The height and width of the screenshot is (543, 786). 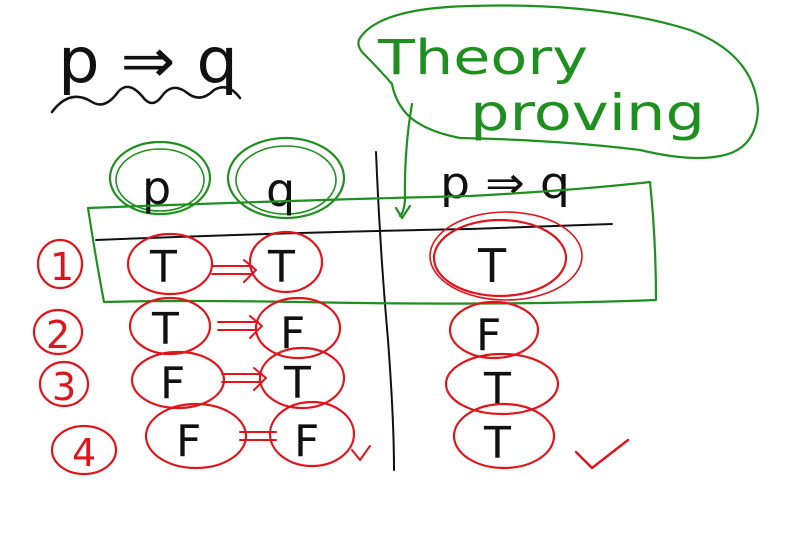 I want to click on truth-table-header: p q p ⇒ q, so click(x=339, y=178).